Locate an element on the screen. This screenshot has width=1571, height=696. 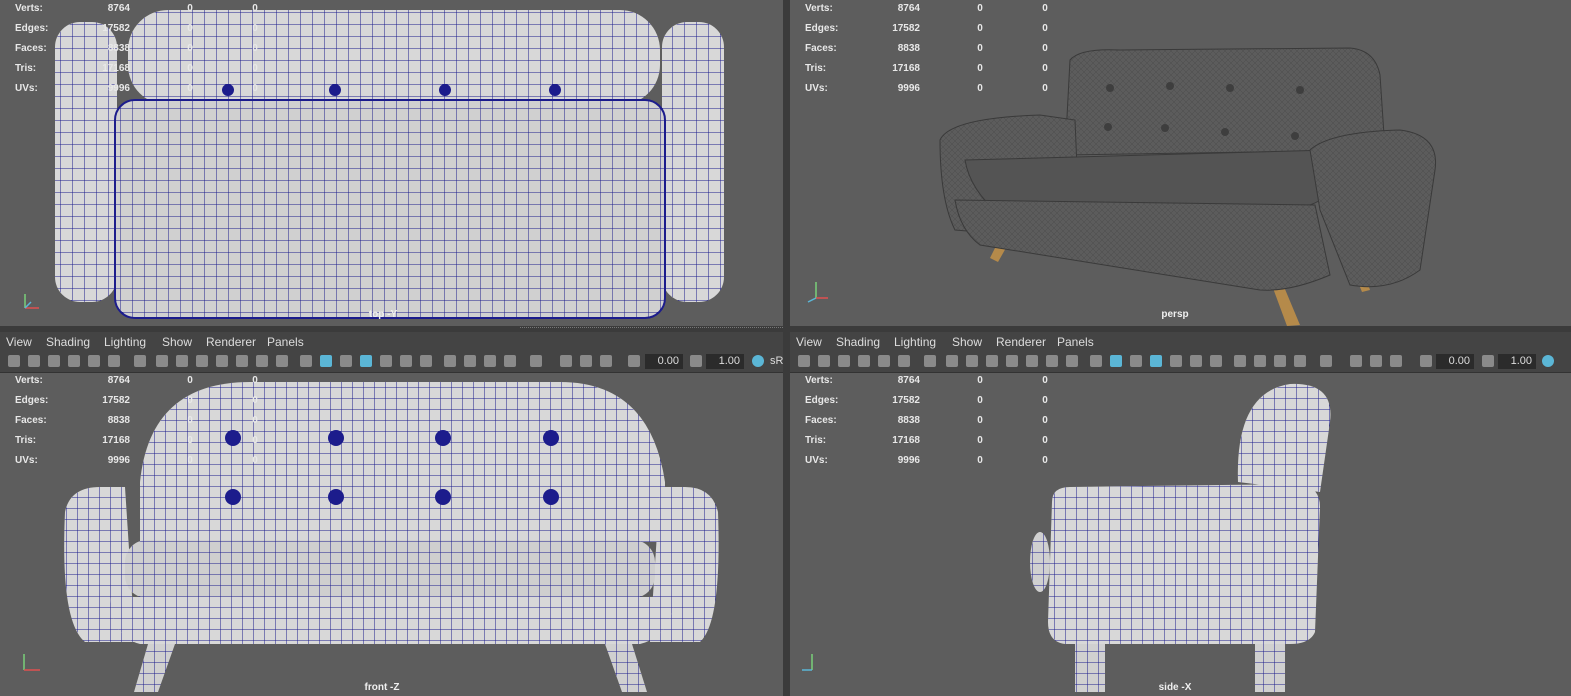
sofa-side-wireframe is located at coordinates (1180, 537).